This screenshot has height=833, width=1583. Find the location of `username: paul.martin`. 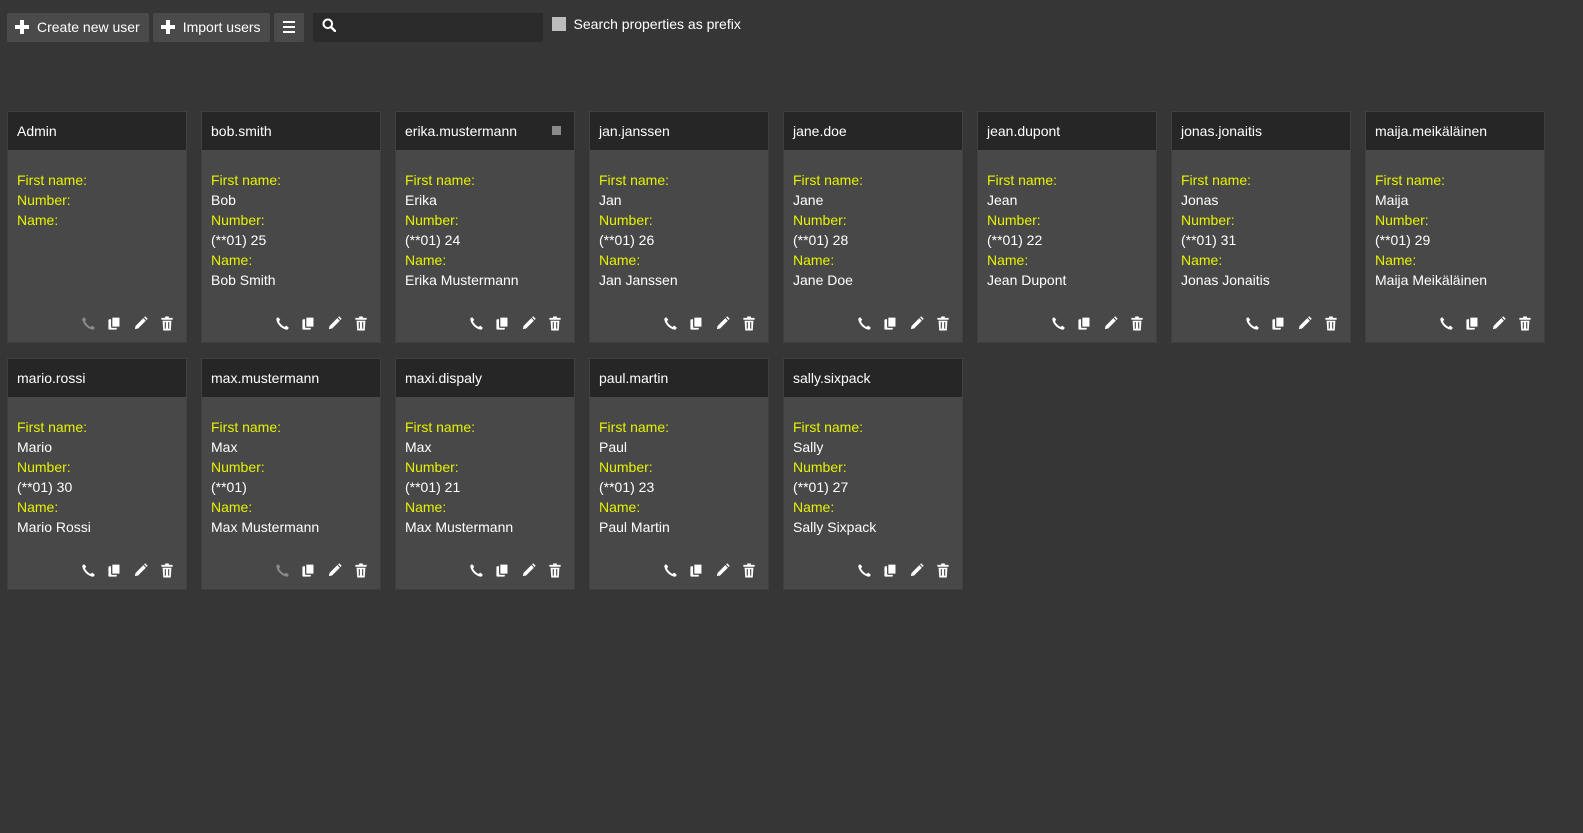

username: paul.martin is located at coordinates (634, 378).